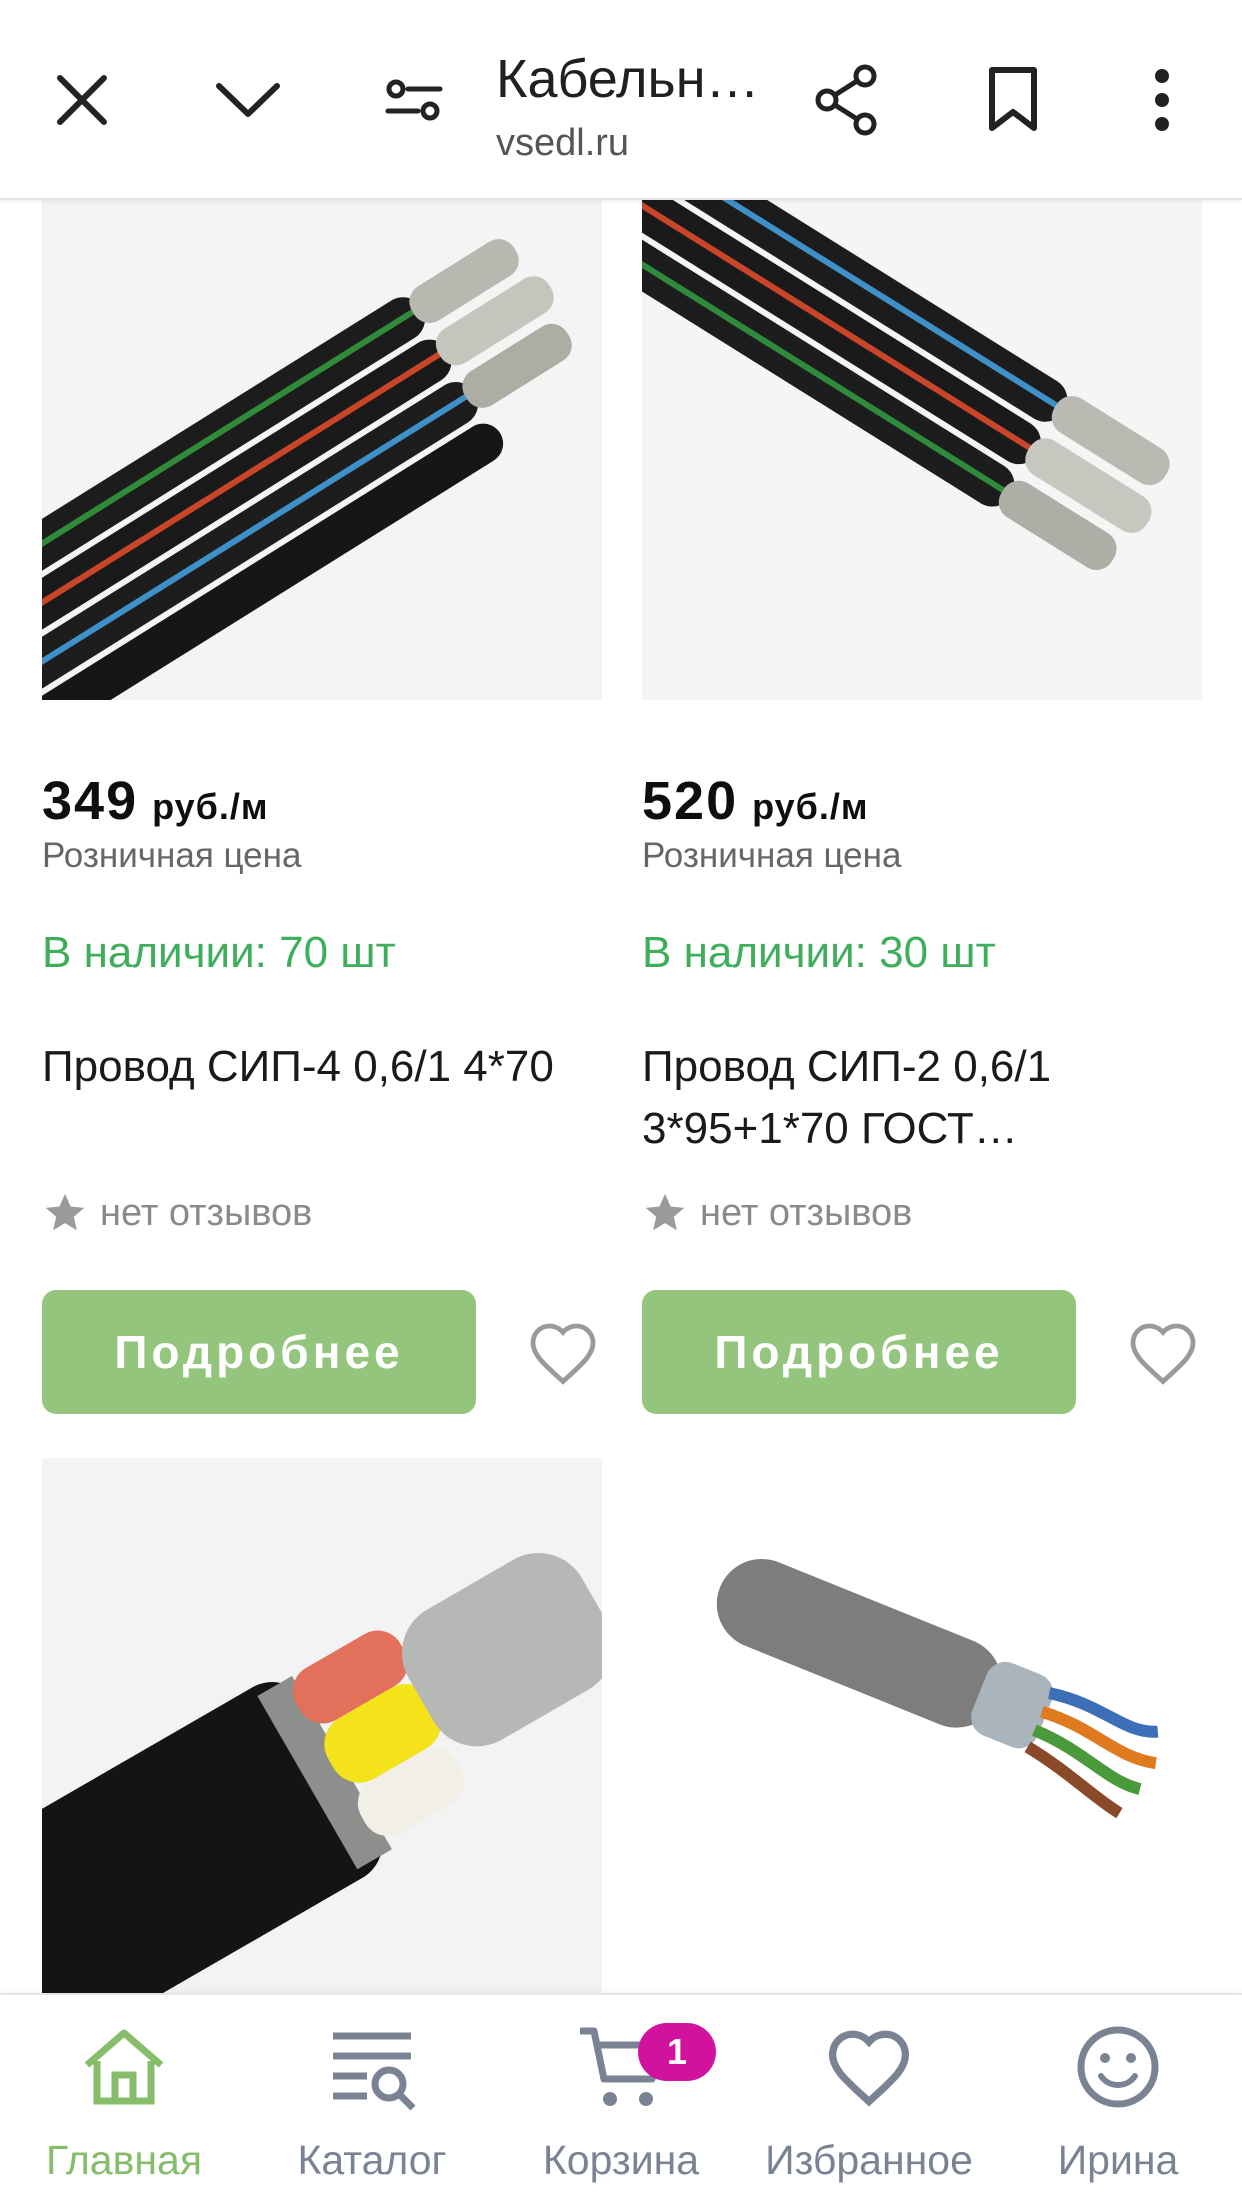  What do you see at coordinates (372, 2160) in the screenshot?
I see `nav-catalog-label: Каталог` at bounding box center [372, 2160].